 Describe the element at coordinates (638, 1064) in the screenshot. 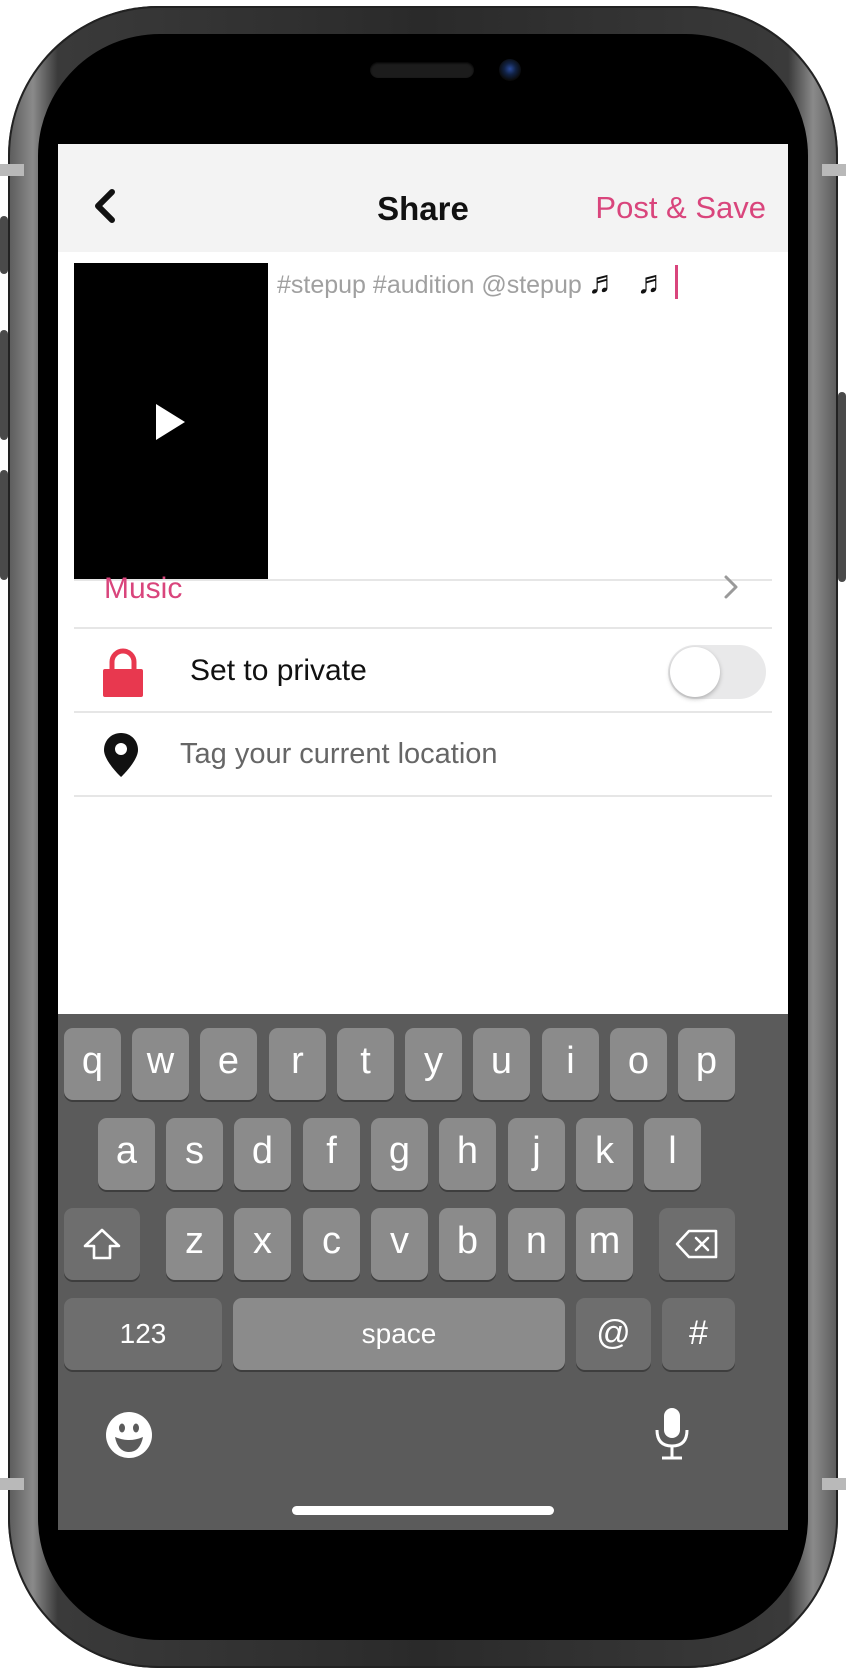

I see `key-o: o` at that location.